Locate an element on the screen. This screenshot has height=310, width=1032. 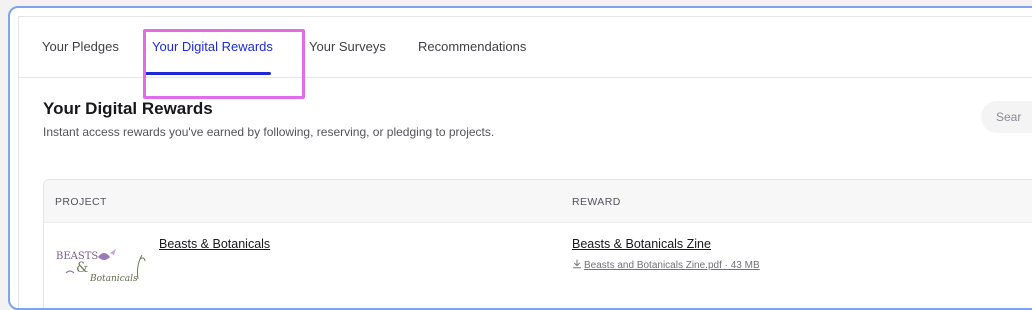
project-thumbnail: BEASTS & Botanicals is located at coordinates (100, 261).